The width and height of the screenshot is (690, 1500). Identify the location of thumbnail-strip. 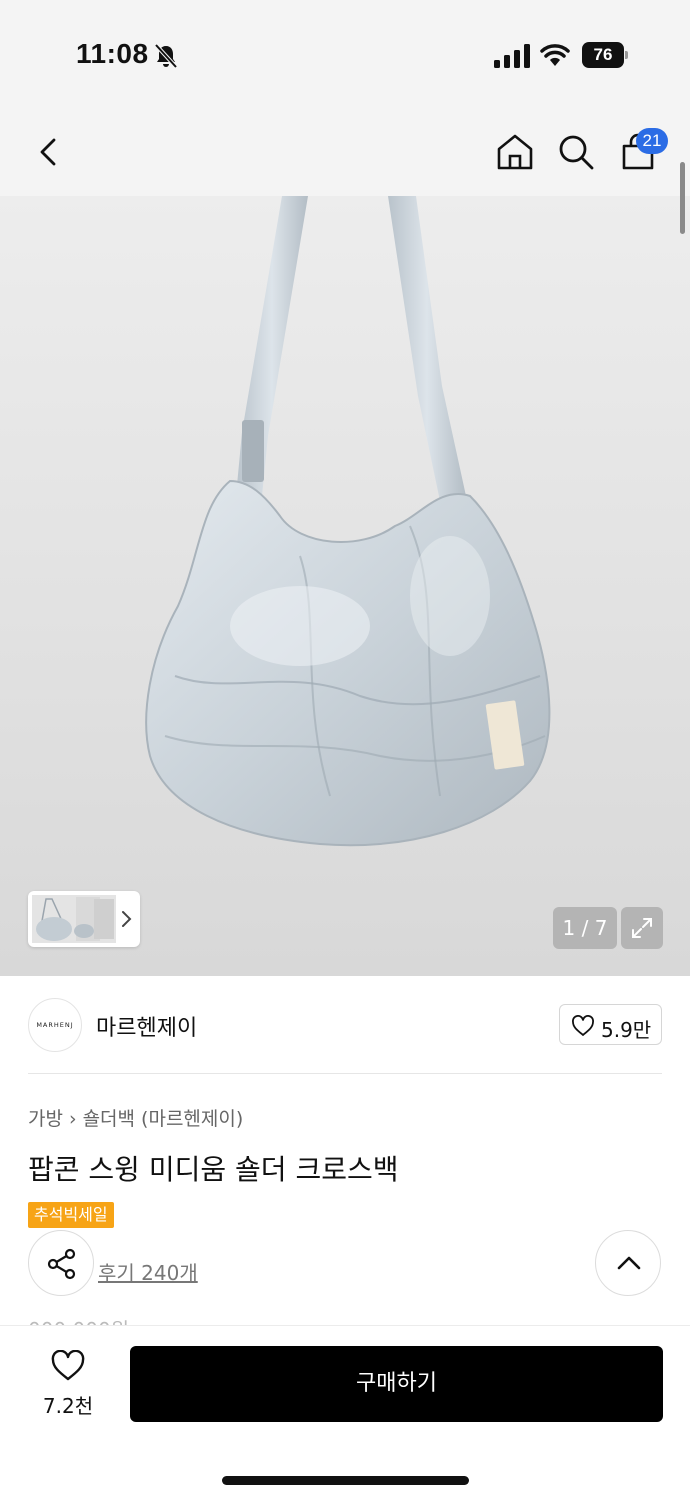
(84, 919).